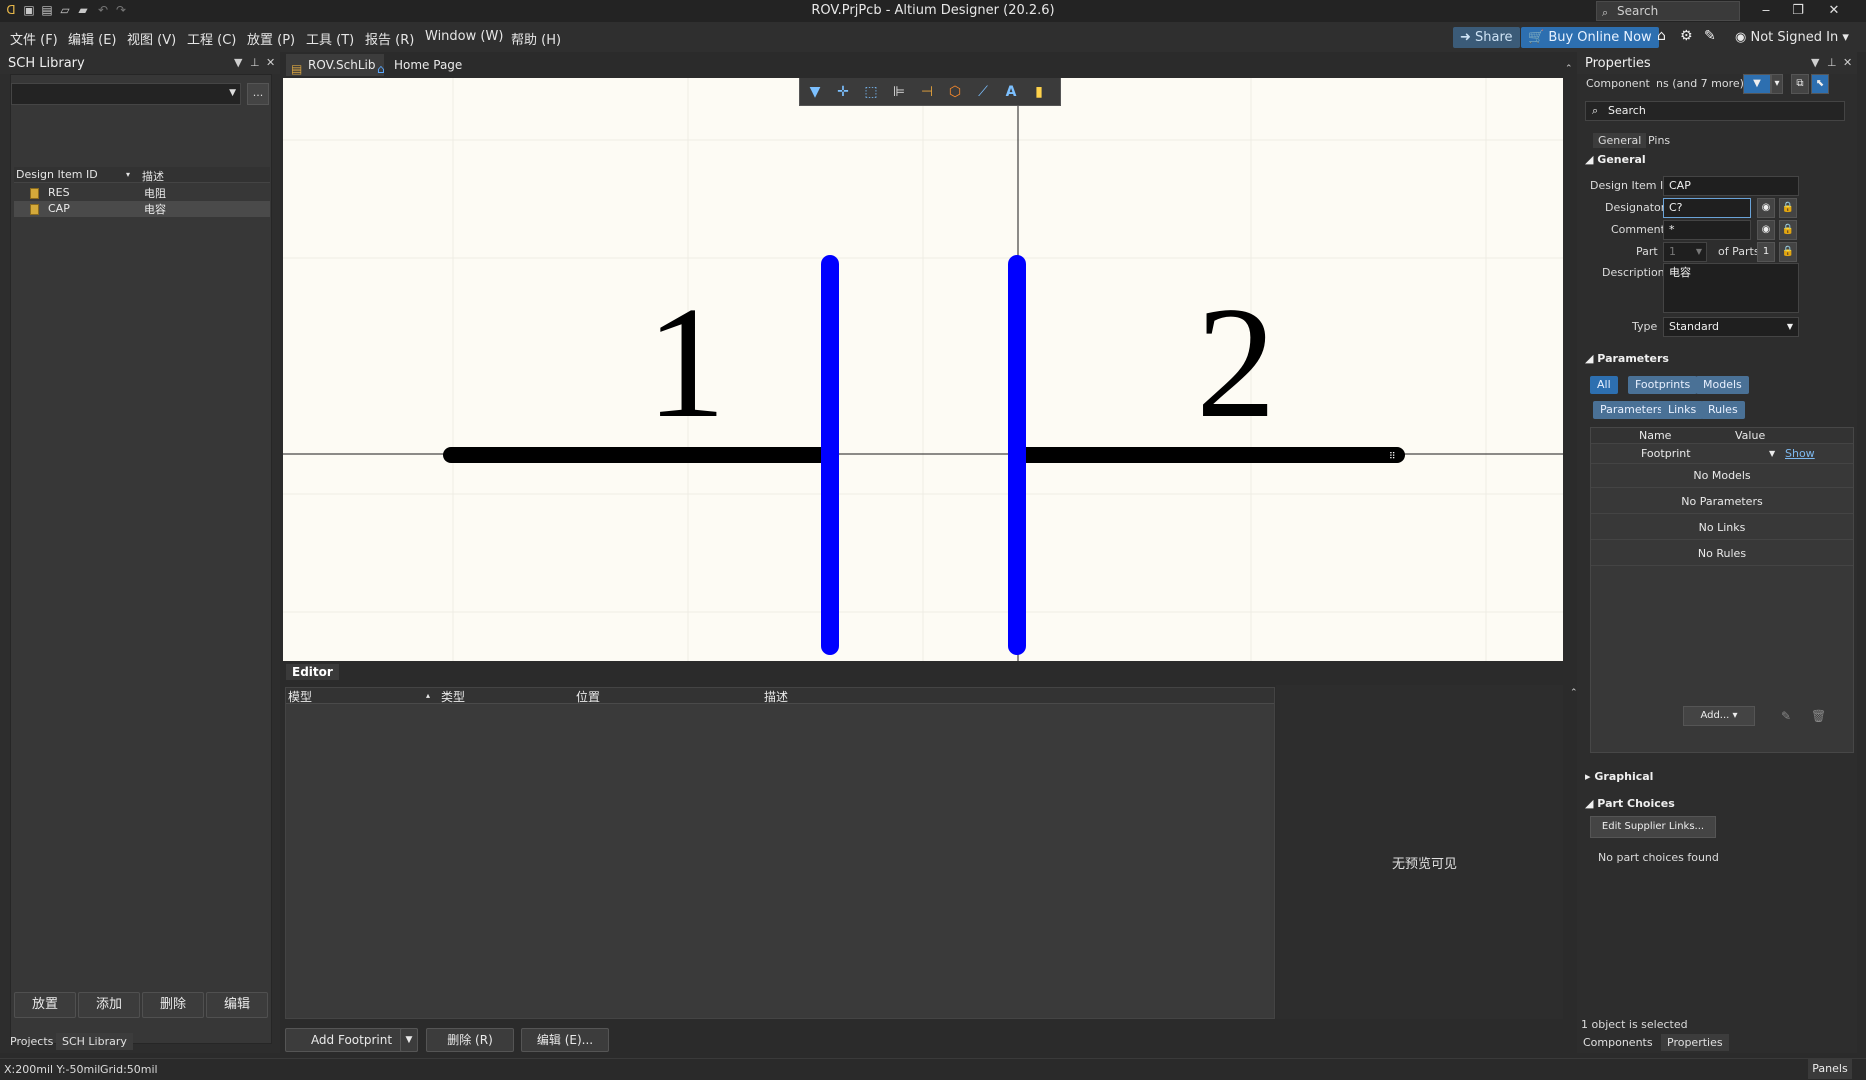 This screenshot has height=1080, width=1866. Describe the element at coordinates (1590, 37) in the screenshot. I see `buy-online-button: 🛒 Buy Online Now` at that location.